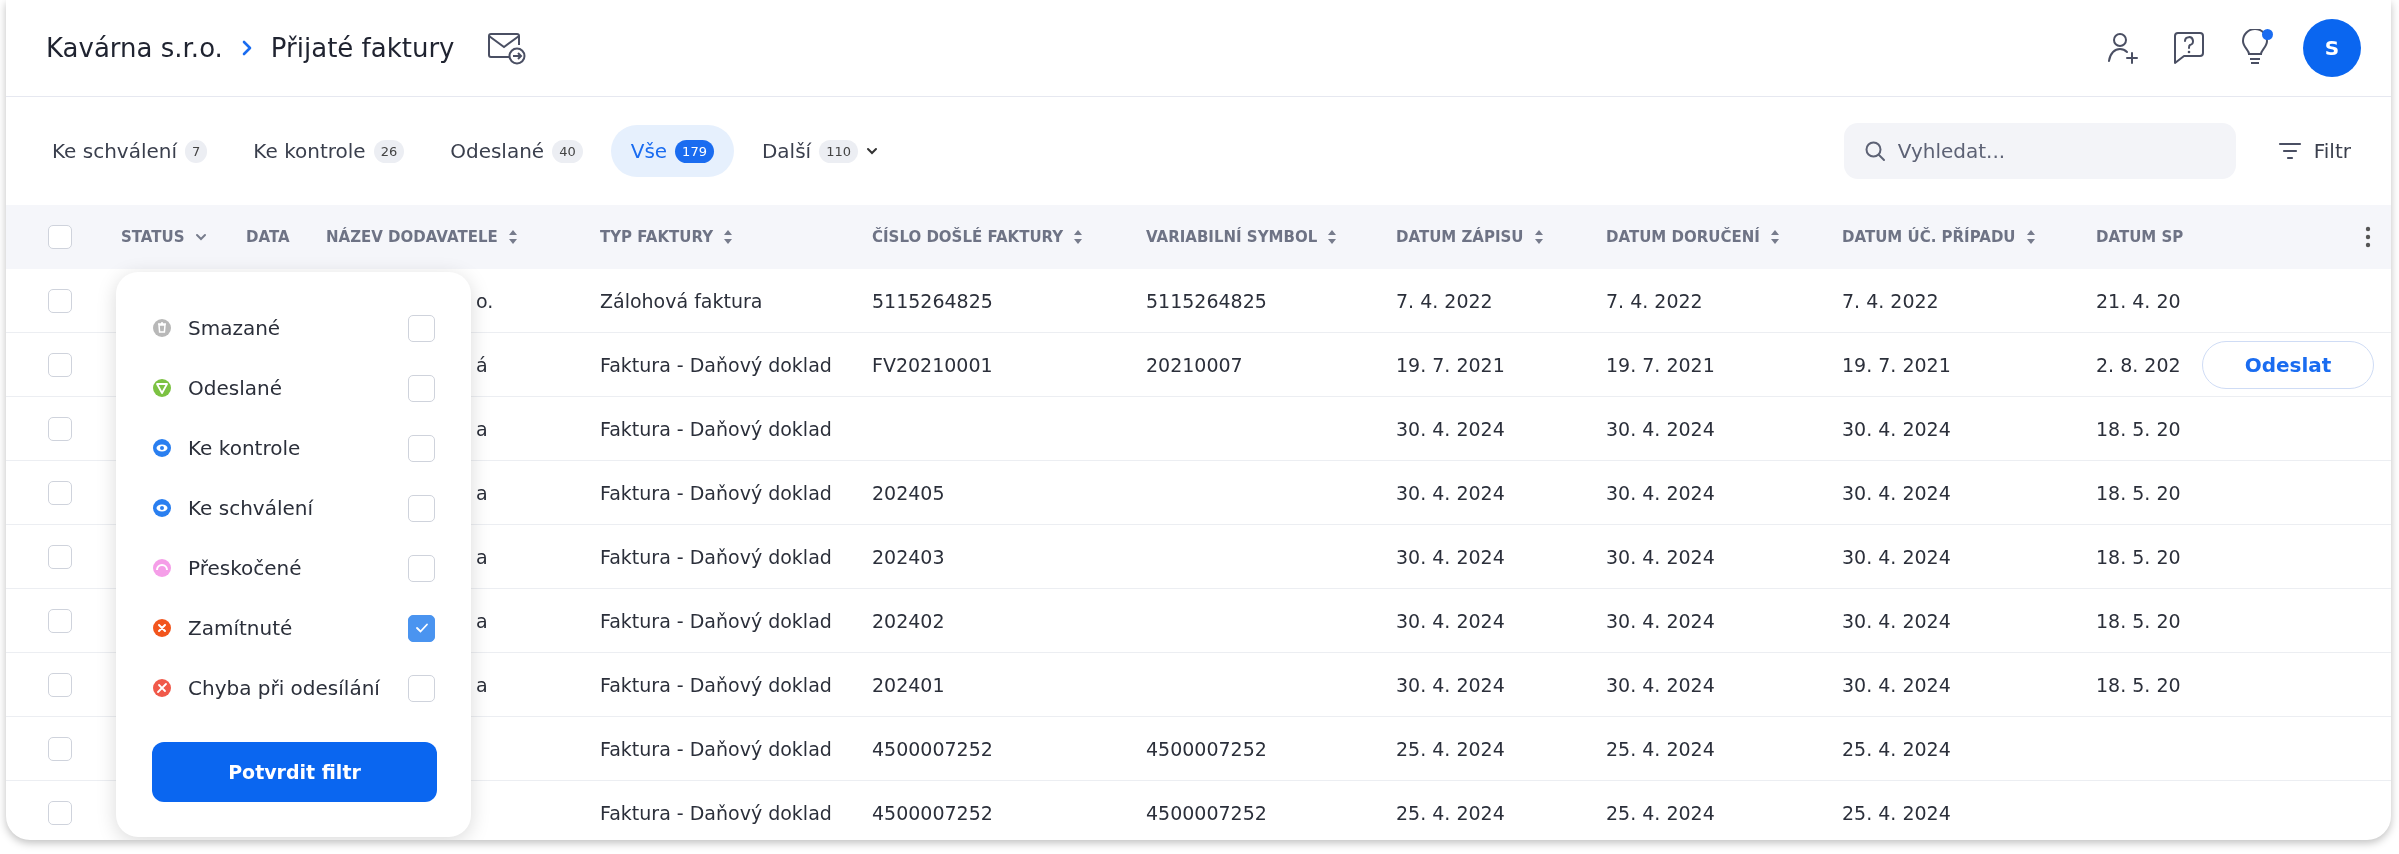 This screenshot has width=2399, height=854. What do you see at coordinates (134, 48) in the screenshot?
I see `company-link: Kavárna s.r.o.` at bounding box center [134, 48].